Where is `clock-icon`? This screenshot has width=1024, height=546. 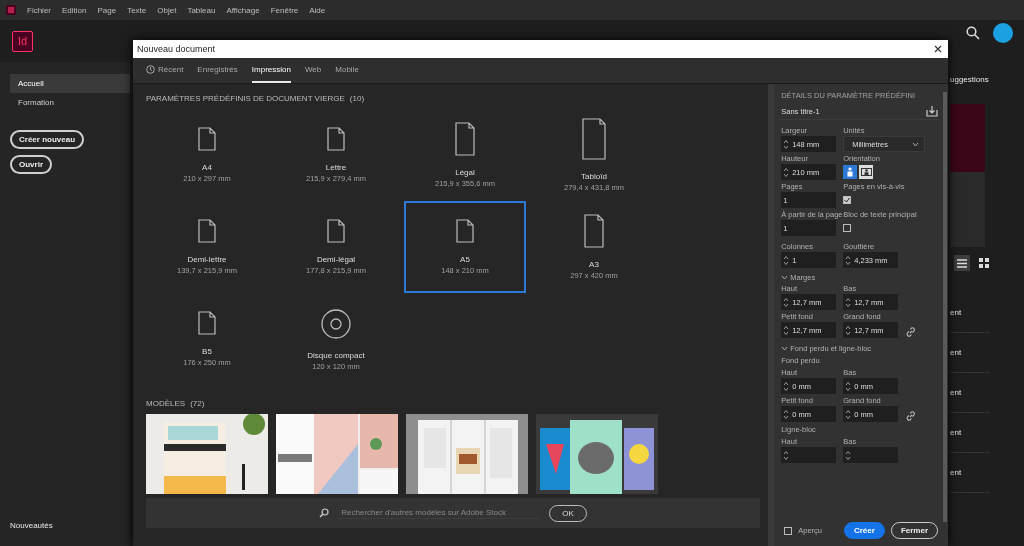 clock-icon is located at coordinates (150, 69).